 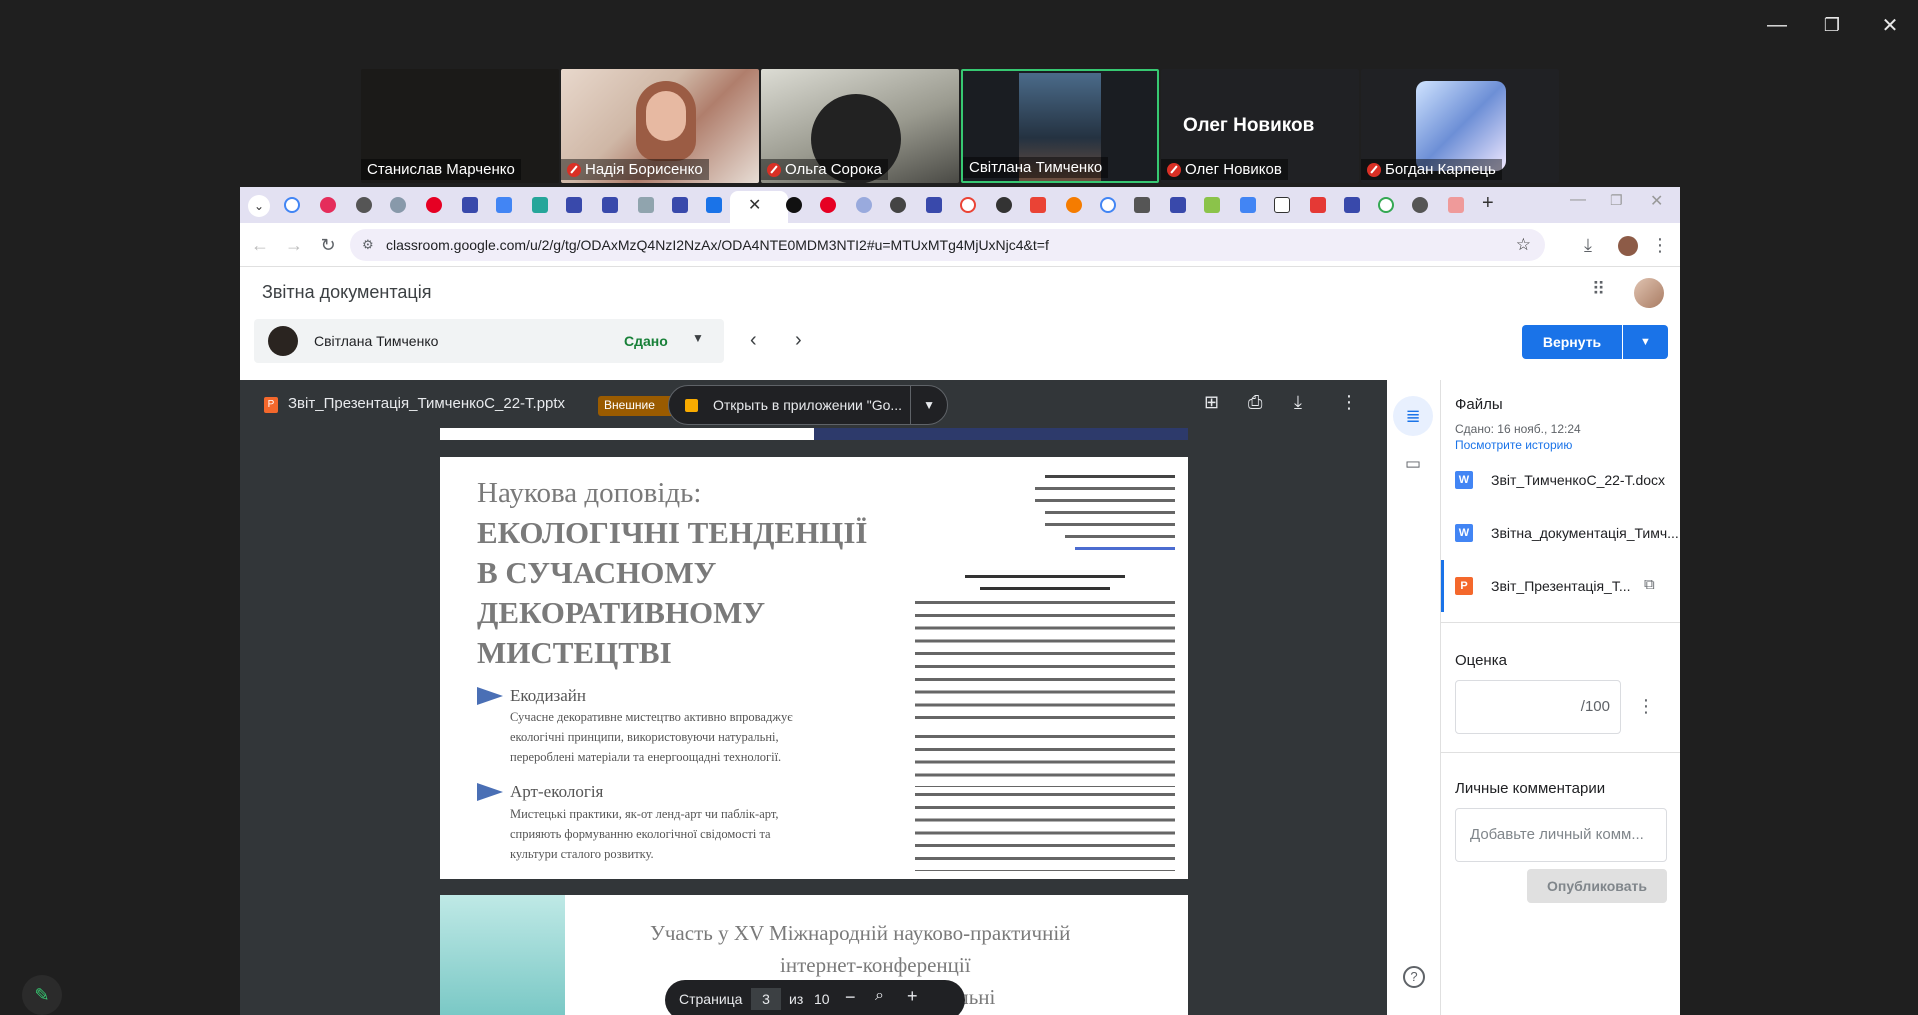 What do you see at coordinates (1538, 707) in the screenshot?
I see `grade-input: /100` at bounding box center [1538, 707].